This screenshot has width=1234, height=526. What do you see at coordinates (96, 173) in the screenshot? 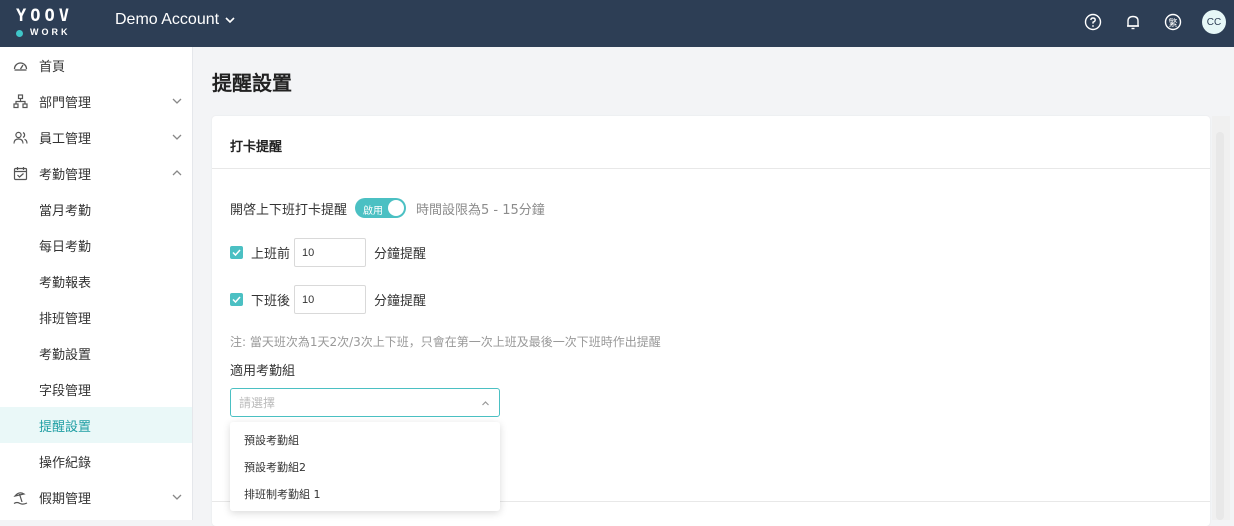
I see `sidebar-item-attendance: 考勤管理` at bounding box center [96, 173].